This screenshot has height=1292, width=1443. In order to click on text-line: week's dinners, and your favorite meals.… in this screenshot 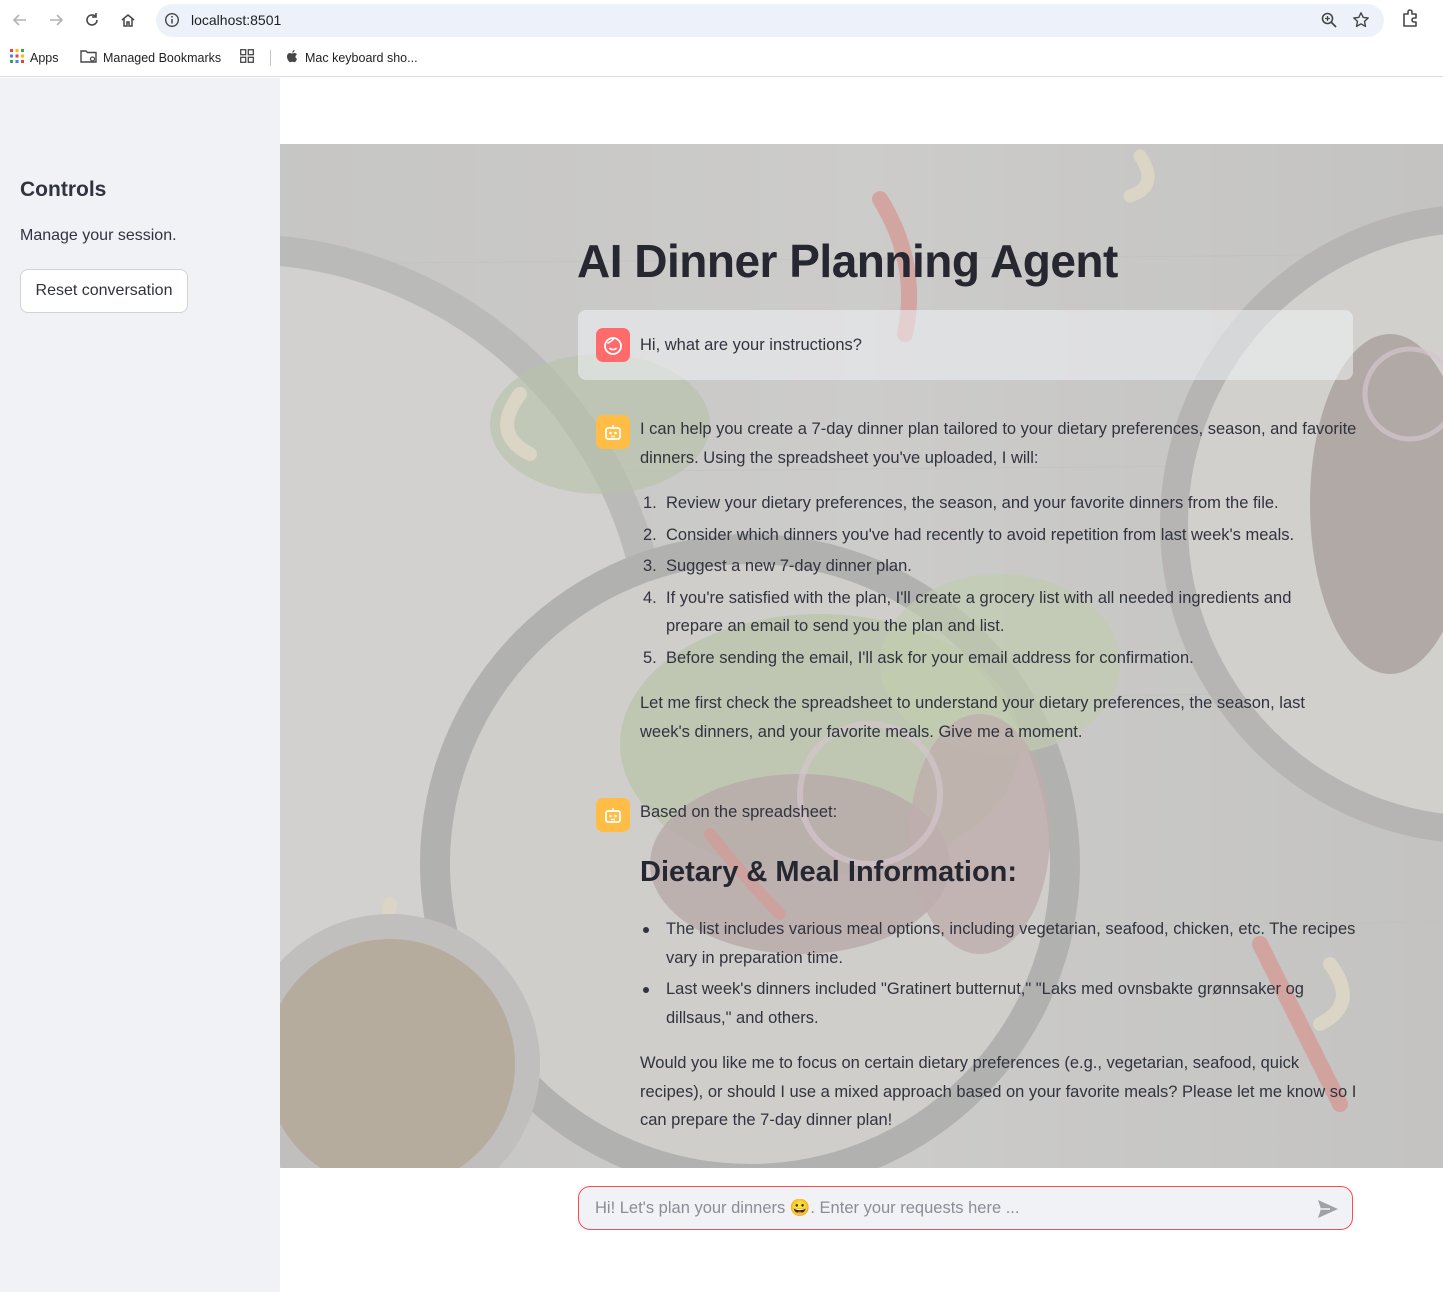, I will do `click(861, 731)`.